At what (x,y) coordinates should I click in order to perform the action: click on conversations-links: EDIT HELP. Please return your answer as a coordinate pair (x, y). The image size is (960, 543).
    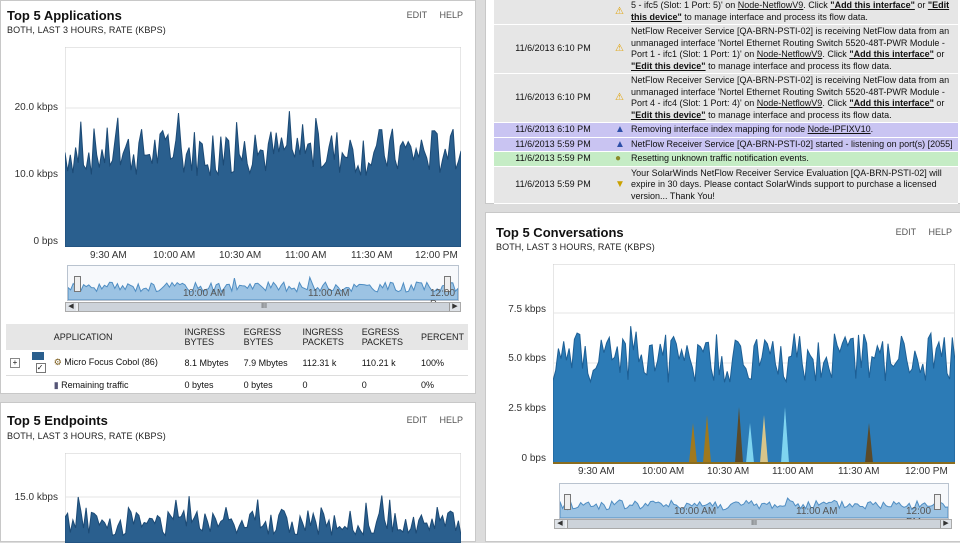
    Looking at the image, I should click on (919, 232).